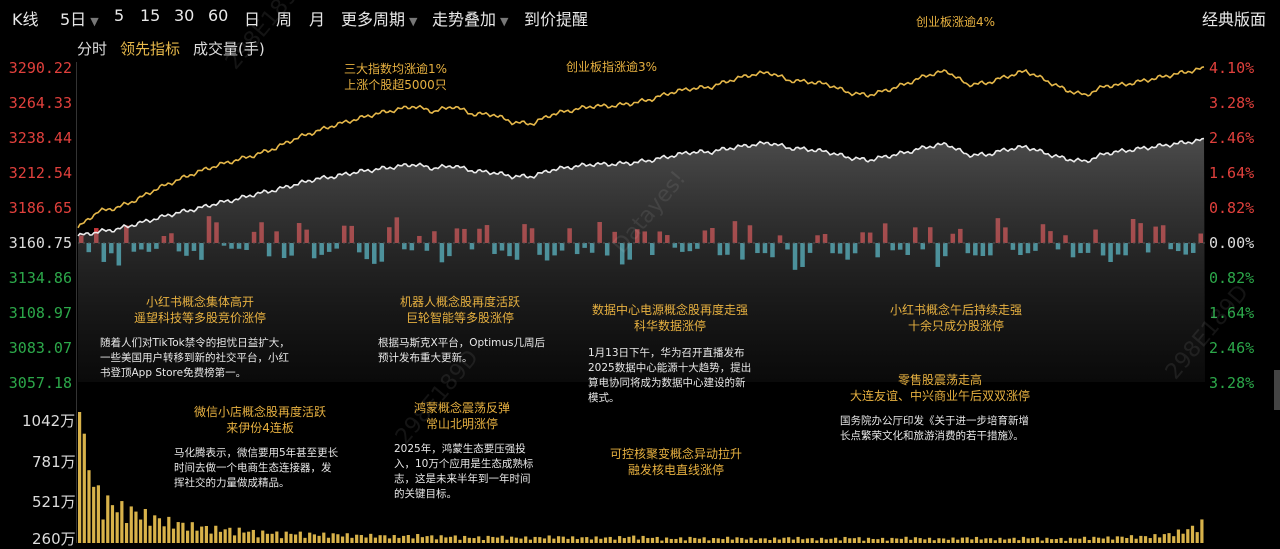 The height and width of the screenshot is (549, 1280). What do you see at coordinates (670, 368) in the screenshot?
I see `annotation-line: 2025数据中心能源十大趋势，提出` at bounding box center [670, 368].